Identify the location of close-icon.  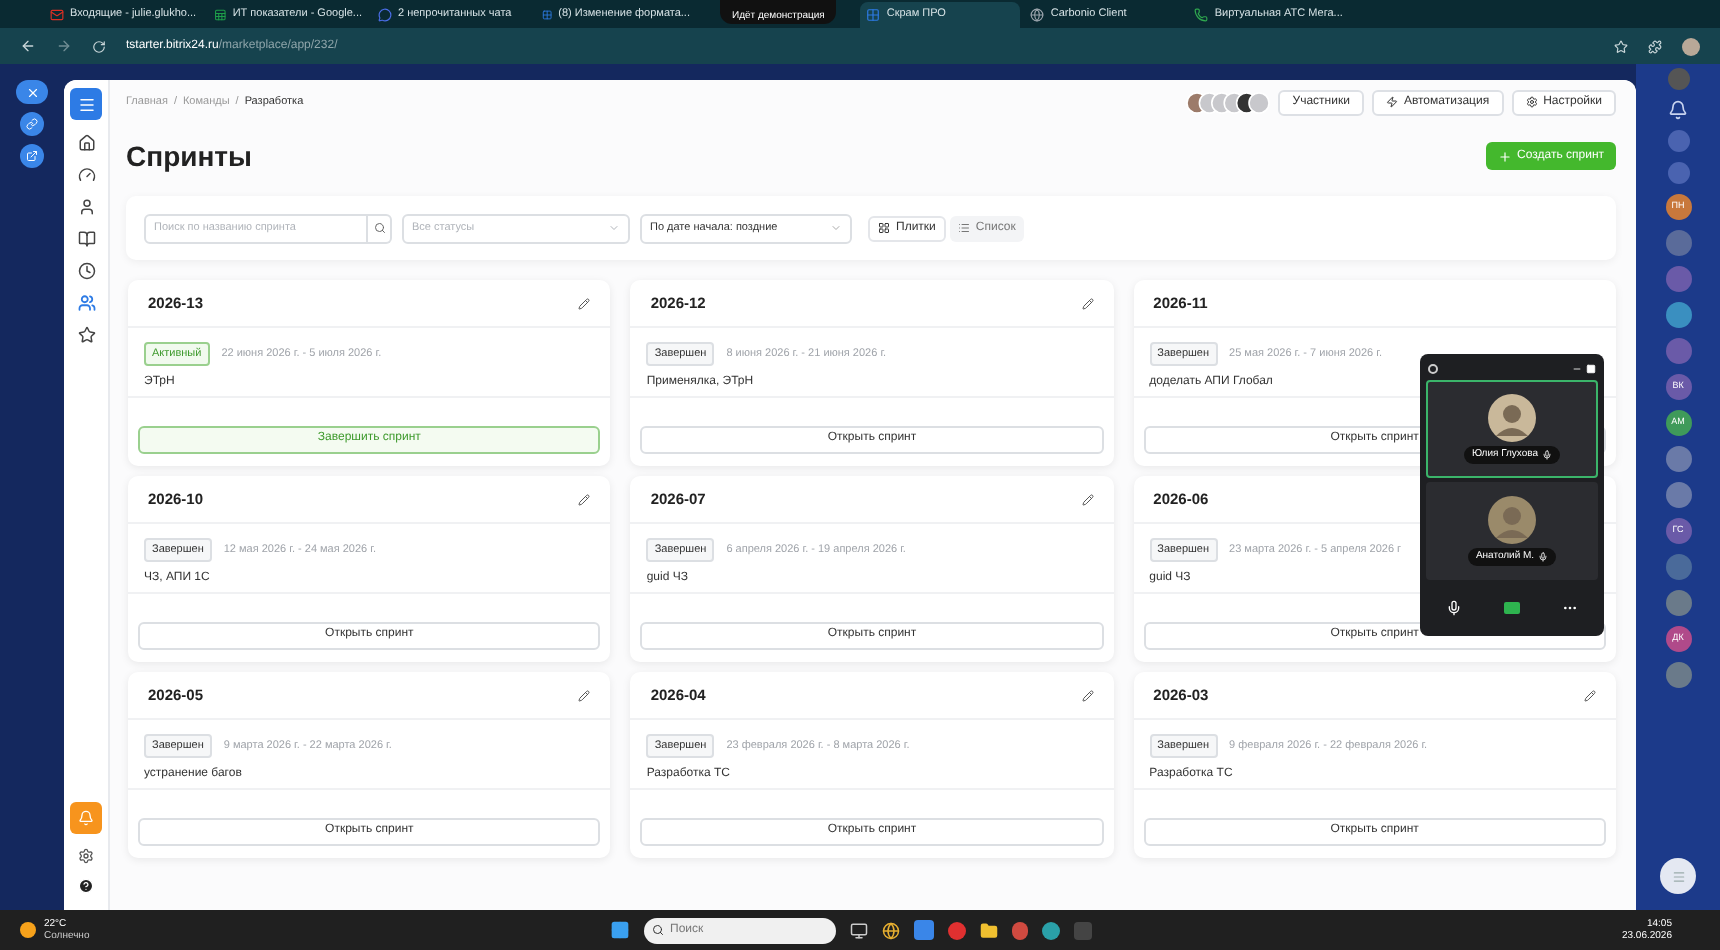
(32, 92).